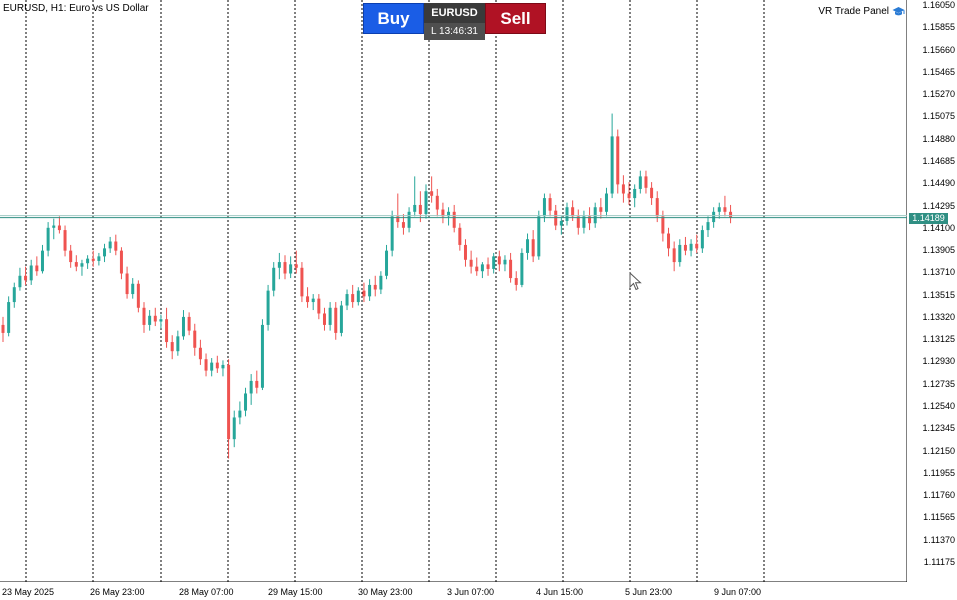  What do you see at coordinates (939, 539) in the screenshot?
I see `price-tick-label: 1.11370` at bounding box center [939, 539].